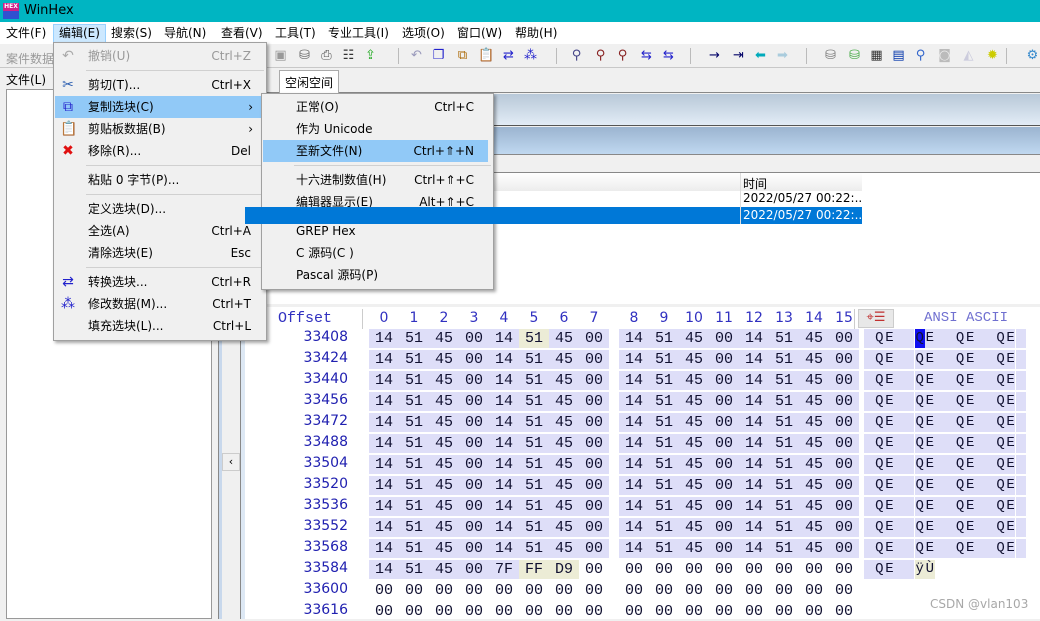 This screenshot has height=621, width=1040. I want to click on menu-item-5: ✖ 移除(R)... Del, so click(158, 151).